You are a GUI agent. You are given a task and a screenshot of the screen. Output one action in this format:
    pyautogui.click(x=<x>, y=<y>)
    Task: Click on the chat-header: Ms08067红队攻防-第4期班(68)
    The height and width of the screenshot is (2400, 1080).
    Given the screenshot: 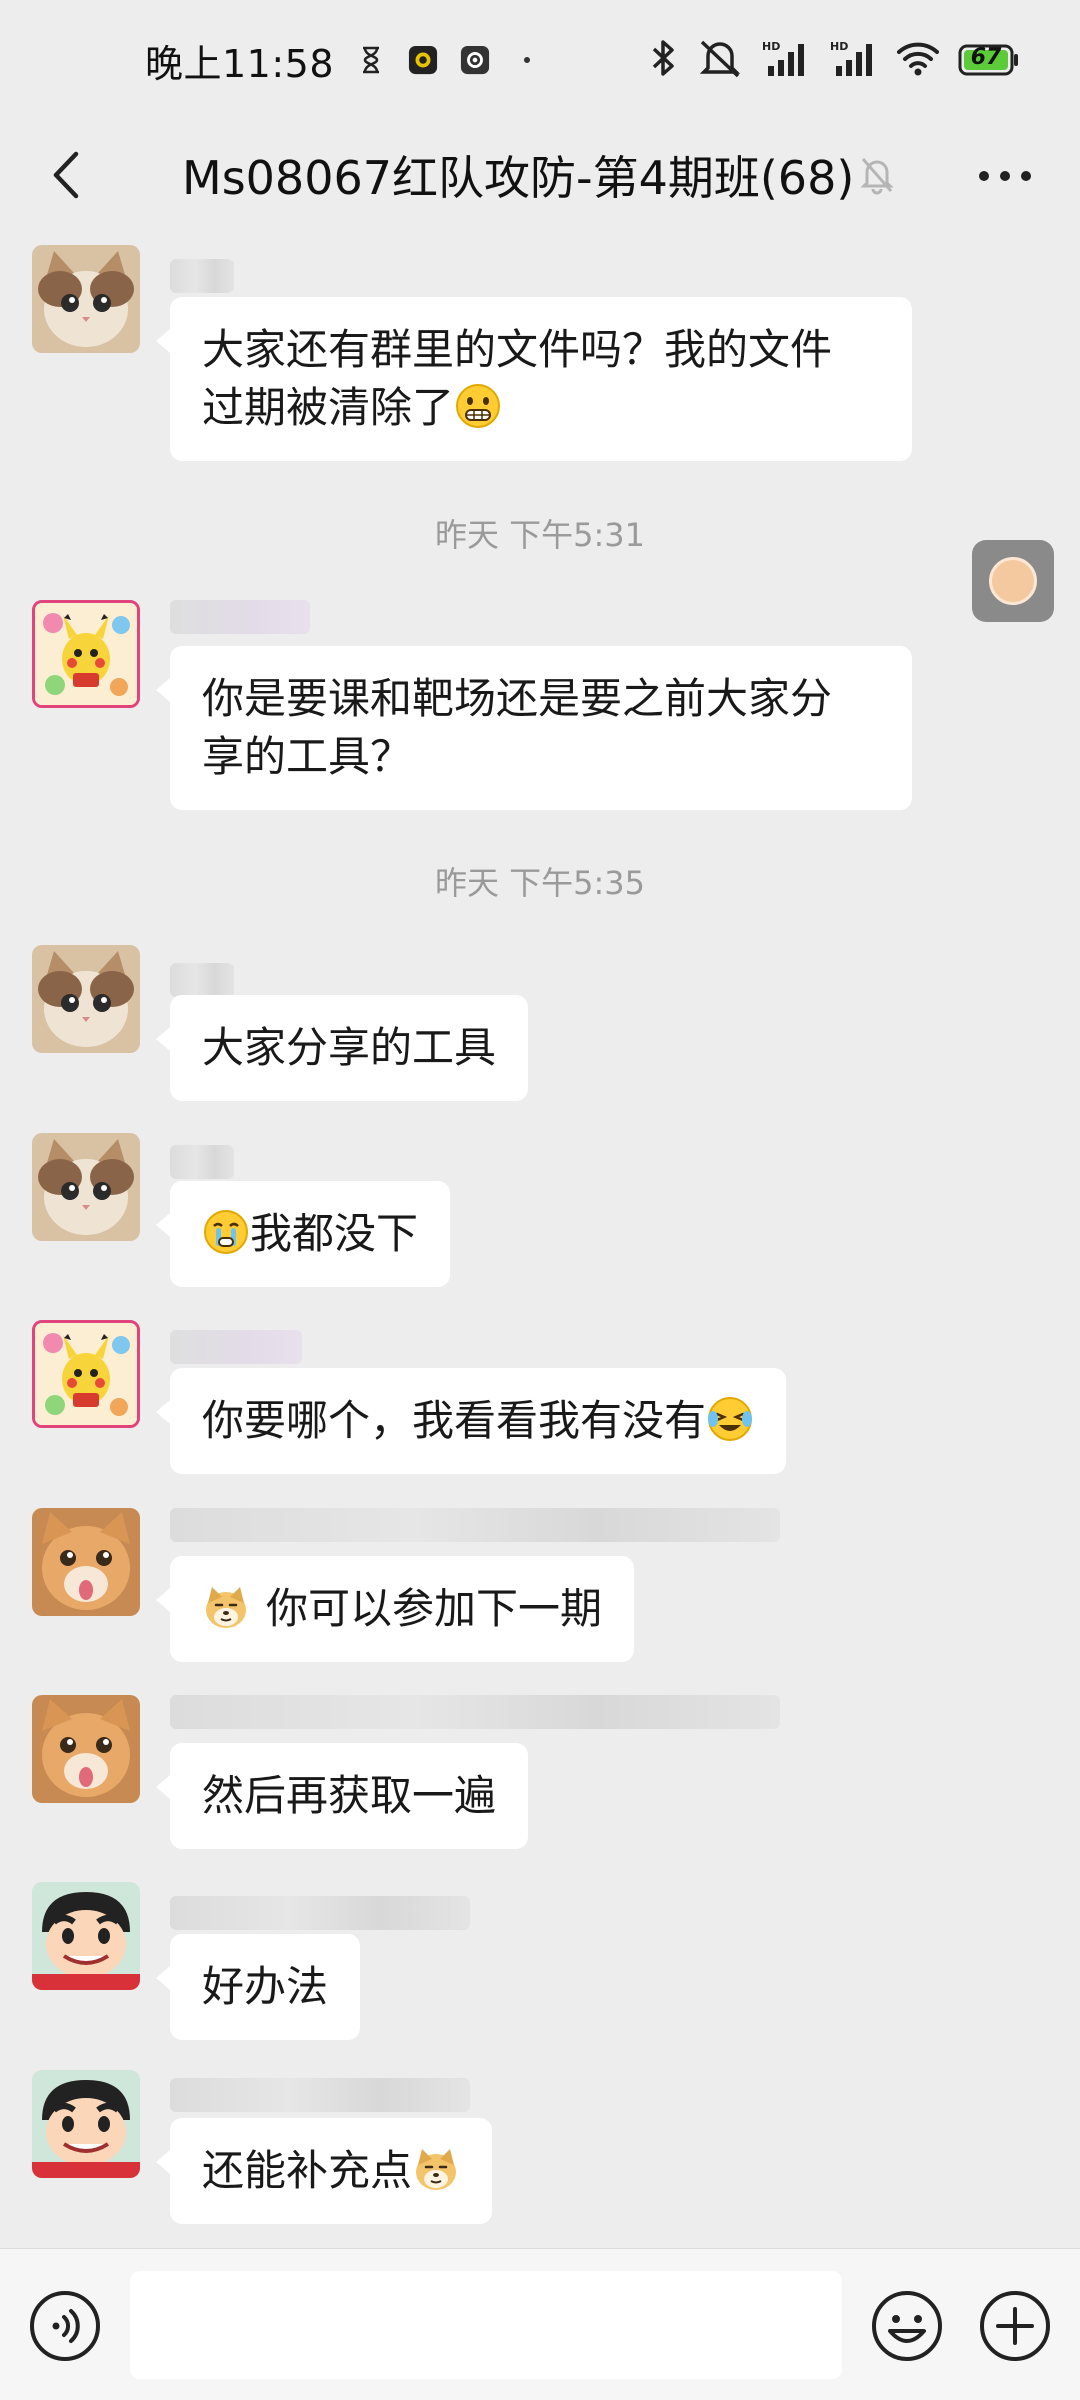 What is the action you would take?
    pyautogui.click(x=540, y=175)
    